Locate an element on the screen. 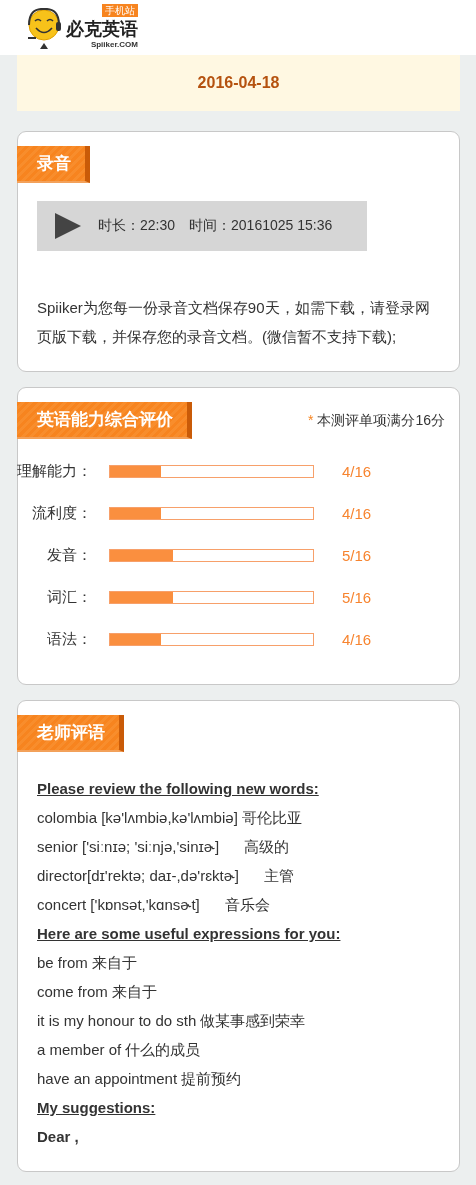 The image size is (476, 1185). skill-label: 发音： is located at coordinates (69, 555).